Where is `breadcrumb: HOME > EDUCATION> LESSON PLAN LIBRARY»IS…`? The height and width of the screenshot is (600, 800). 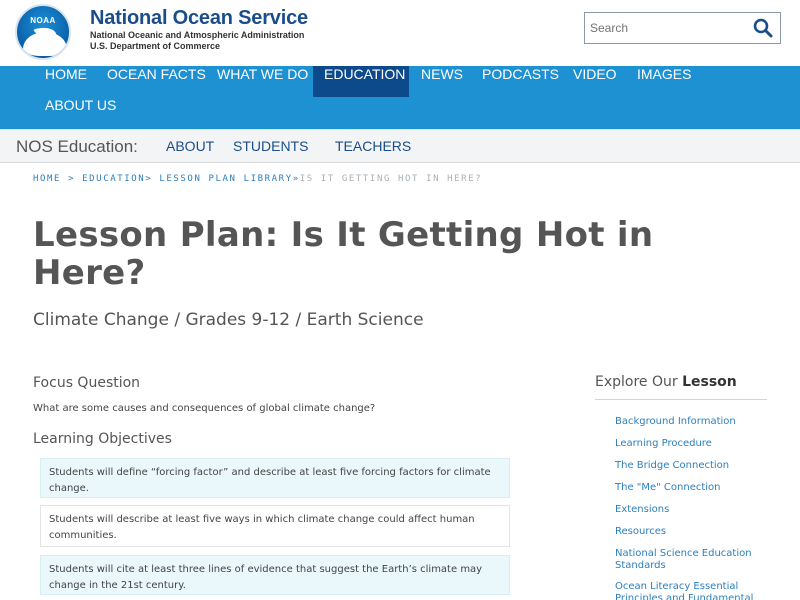
breadcrumb: HOME > EDUCATION> LESSON PLAN LIBRARY»IS… is located at coordinates (257, 179).